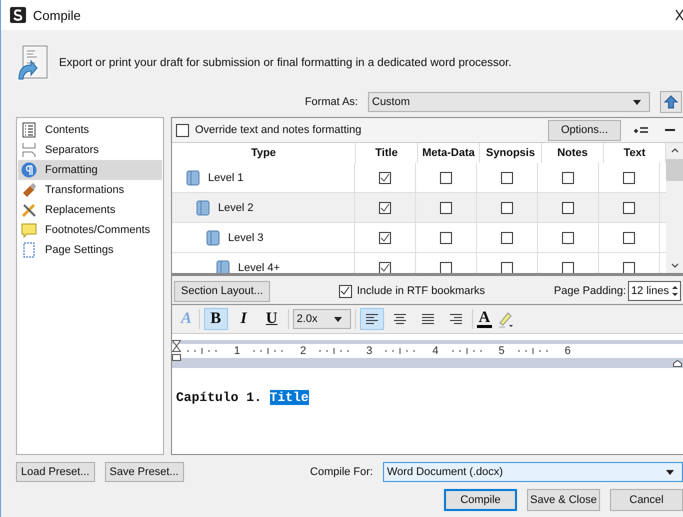  What do you see at coordinates (369, 351) in the screenshot?
I see `ruler-number: 3` at bounding box center [369, 351].